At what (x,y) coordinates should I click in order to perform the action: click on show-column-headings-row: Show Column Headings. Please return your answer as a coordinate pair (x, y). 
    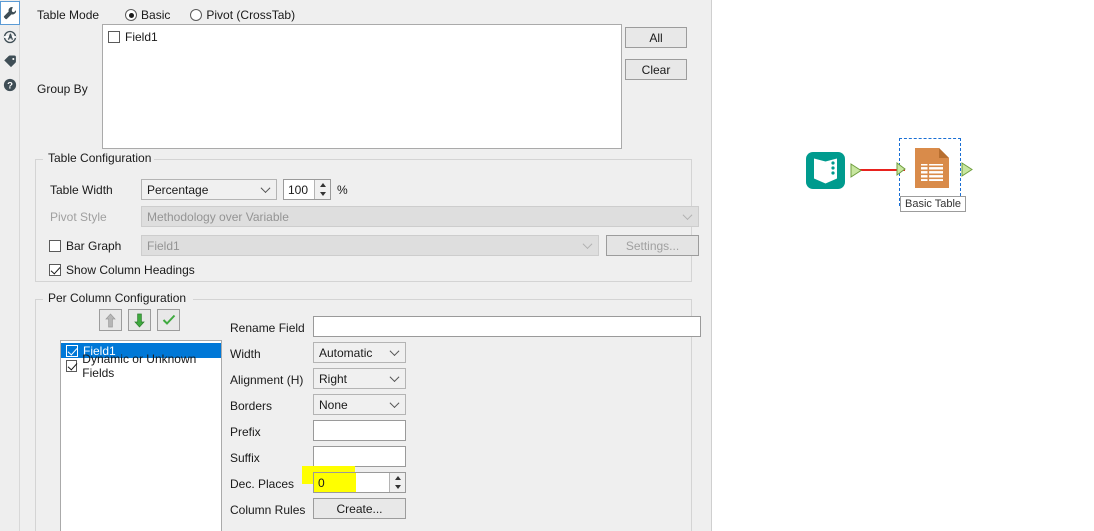
    Looking at the image, I should click on (122, 270).